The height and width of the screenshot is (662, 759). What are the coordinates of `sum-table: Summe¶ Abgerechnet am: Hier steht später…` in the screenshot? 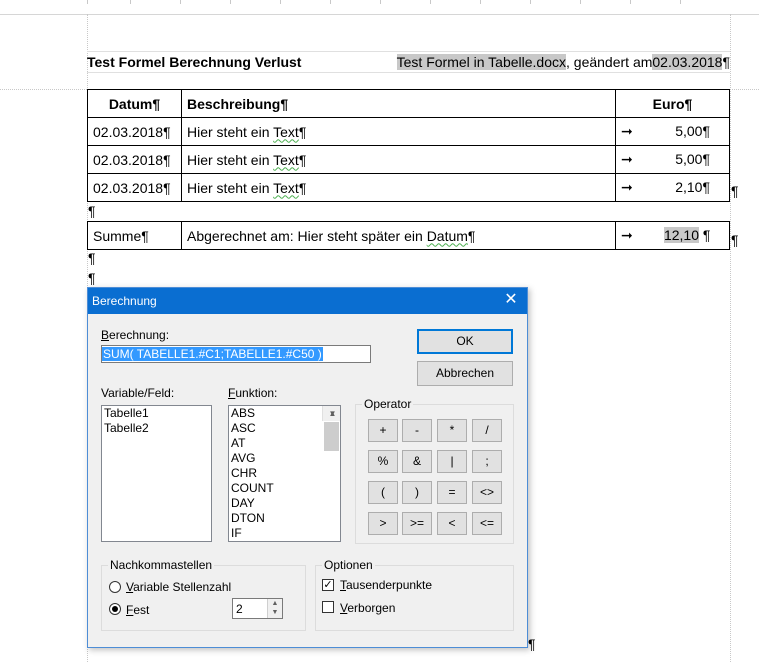 It's located at (408, 235).